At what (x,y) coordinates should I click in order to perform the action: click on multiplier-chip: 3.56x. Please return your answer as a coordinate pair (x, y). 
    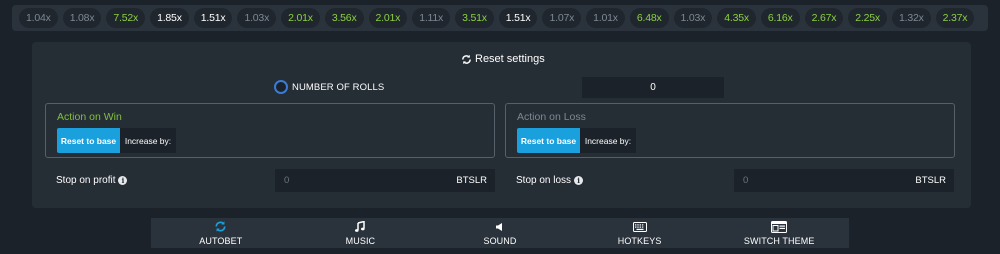
    Looking at the image, I should click on (344, 18).